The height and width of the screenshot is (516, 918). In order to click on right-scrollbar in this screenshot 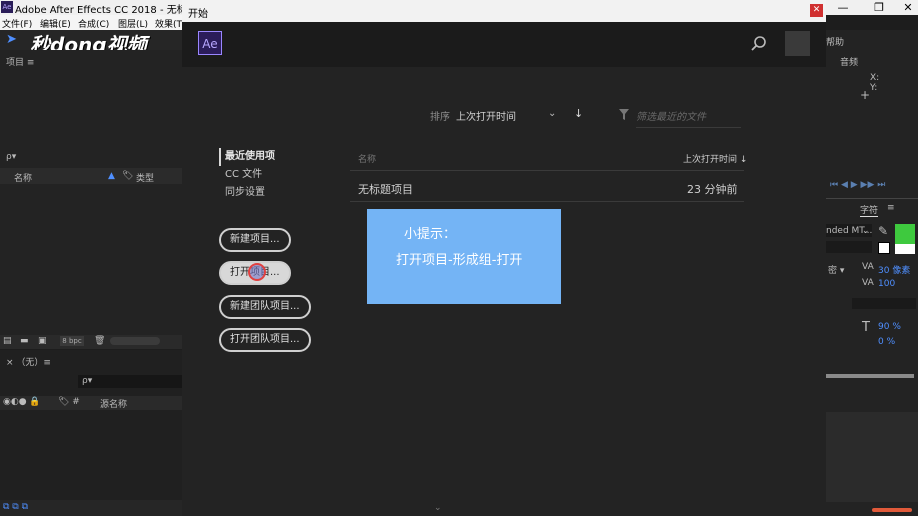, I will do `click(870, 376)`.